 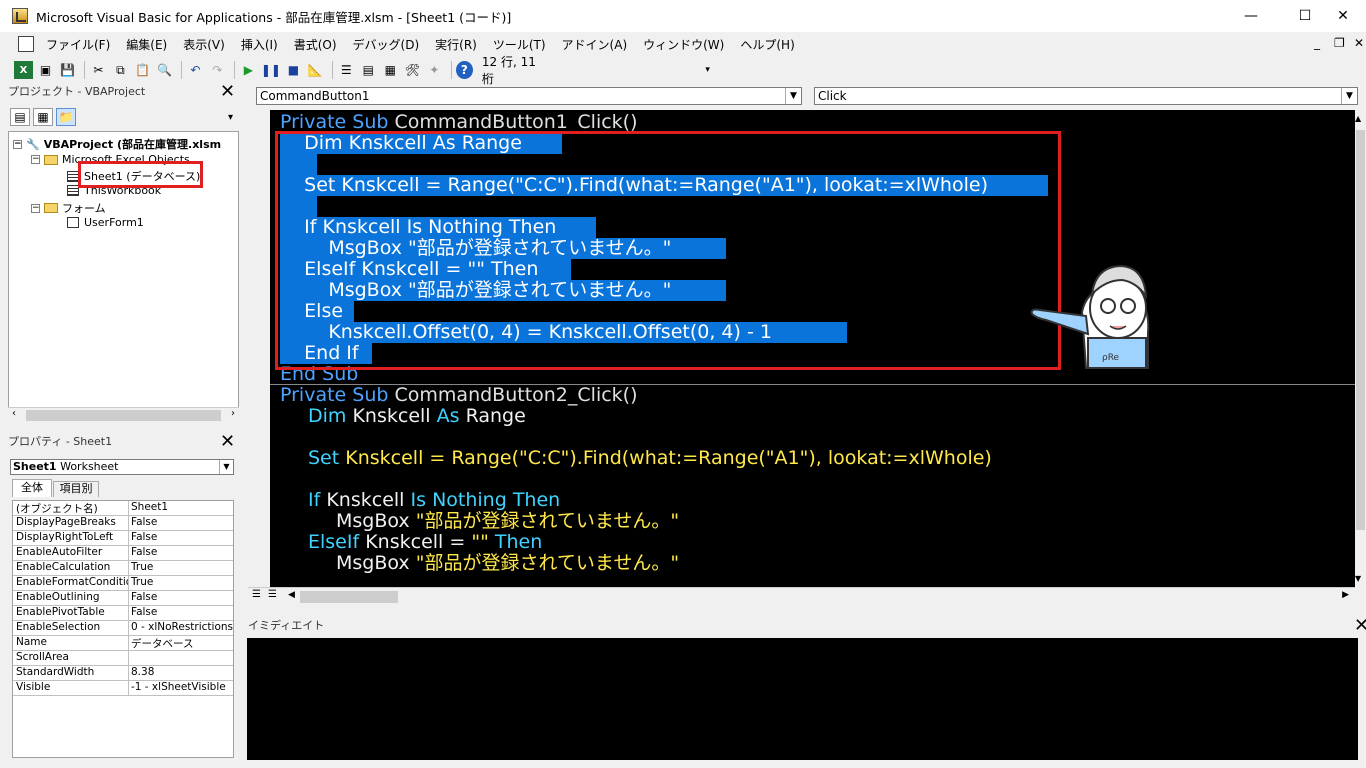 I want to click on menu-addins: アドイン(A), so click(x=595, y=44).